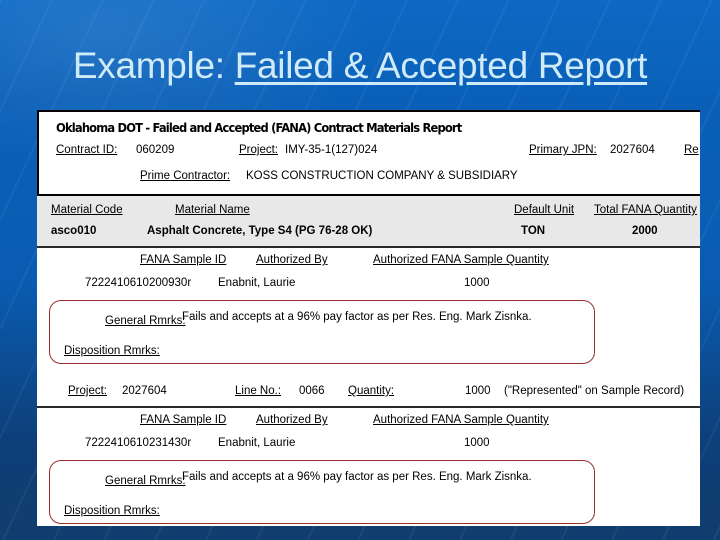 The width and height of the screenshot is (720, 540). What do you see at coordinates (138, 443) in the screenshot?
I see `sample-id-value-2: 7222410610231430r` at bounding box center [138, 443].